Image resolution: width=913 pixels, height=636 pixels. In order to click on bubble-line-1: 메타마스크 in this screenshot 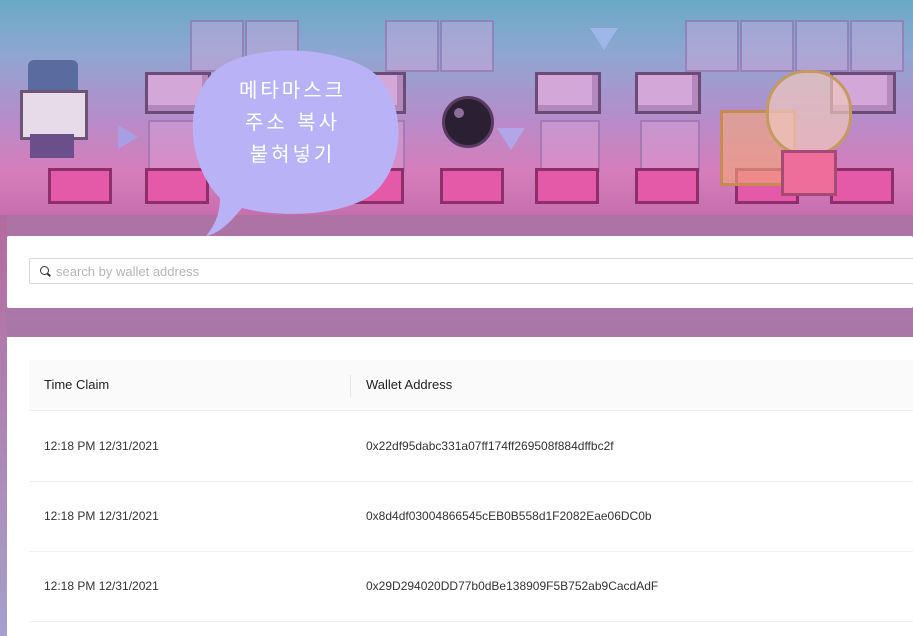, I will do `click(292, 90)`.